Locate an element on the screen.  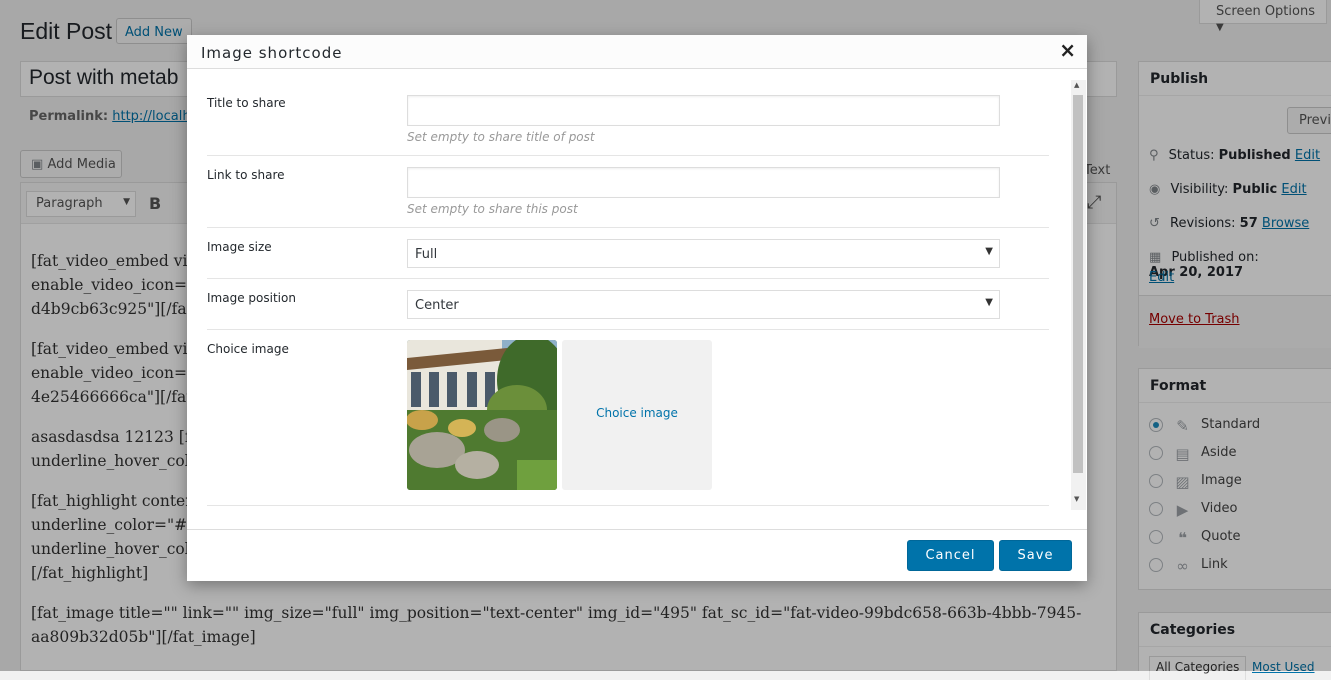
scrollbar-thumb is located at coordinates (1078, 284).